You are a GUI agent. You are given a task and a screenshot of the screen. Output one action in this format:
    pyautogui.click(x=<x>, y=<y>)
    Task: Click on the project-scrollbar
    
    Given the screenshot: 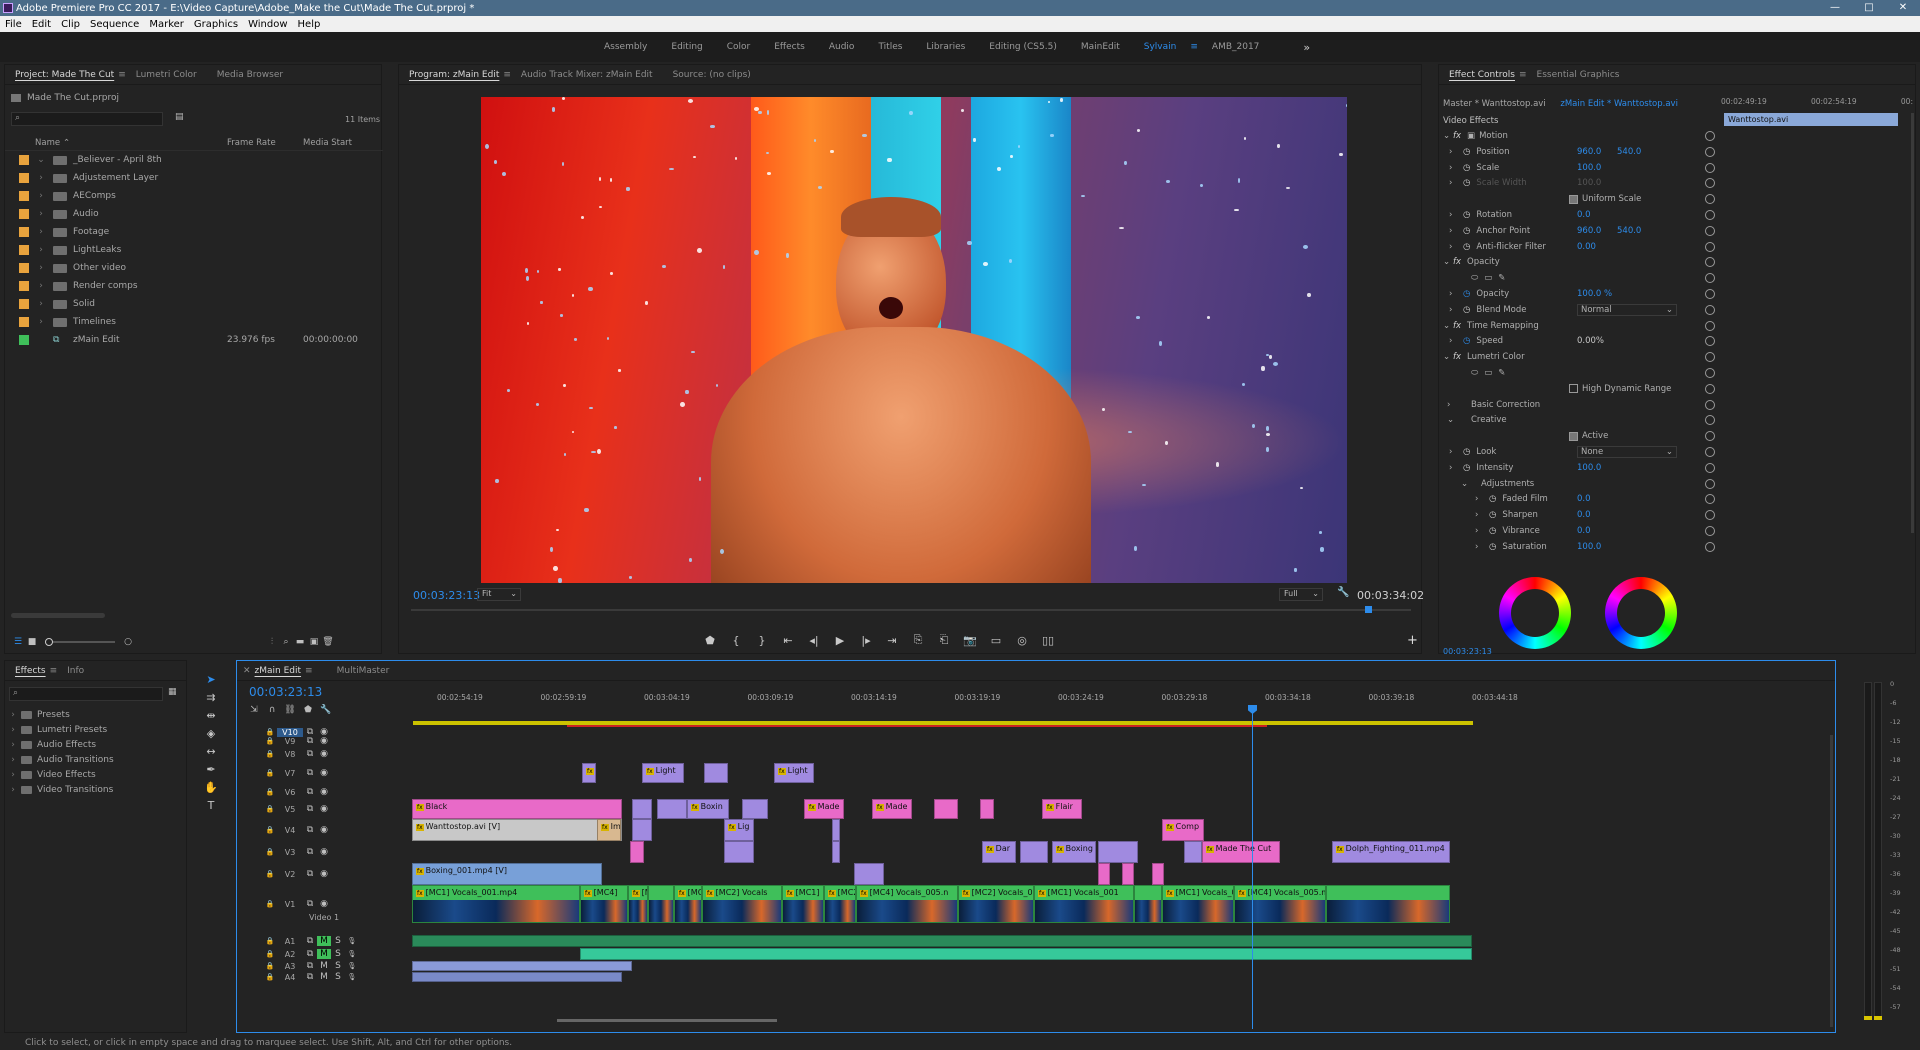 What is the action you would take?
    pyautogui.click(x=58, y=615)
    